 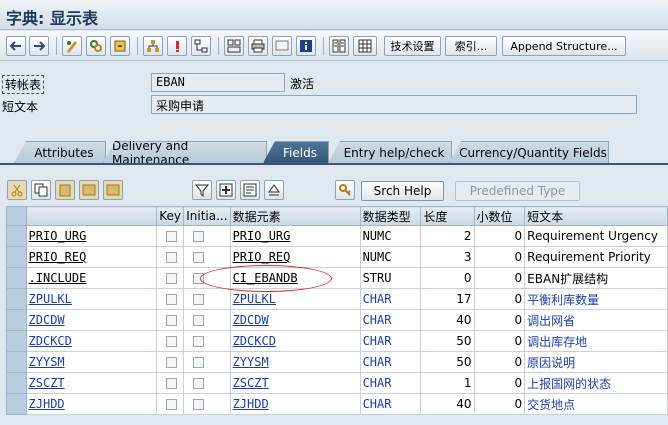 I want to click on tech-settings-button: 技术设置, so click(x=412, y=46).